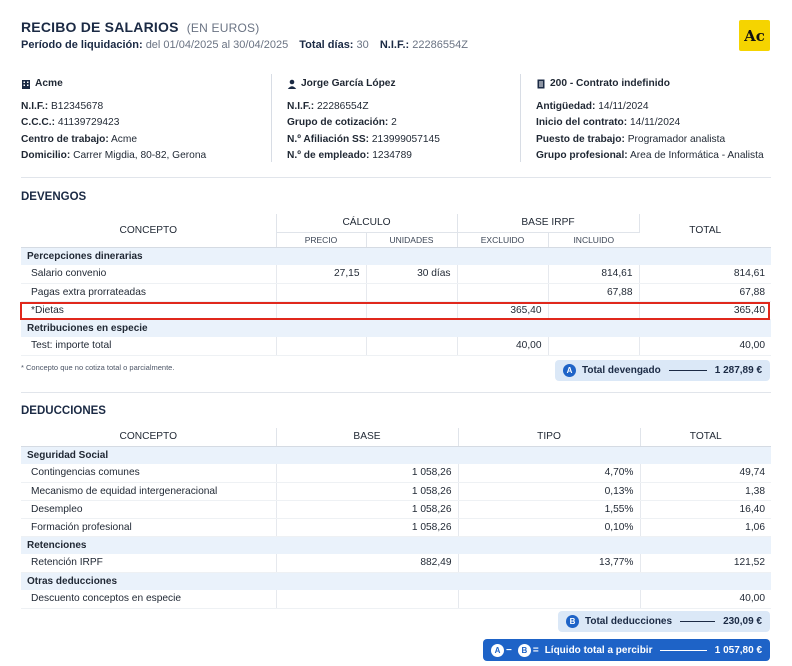  What do you see at coordinates (582, 155) in the screenshot?
I see `contract-group-label: Grupo profesional:` at bounding box center [582, 155].